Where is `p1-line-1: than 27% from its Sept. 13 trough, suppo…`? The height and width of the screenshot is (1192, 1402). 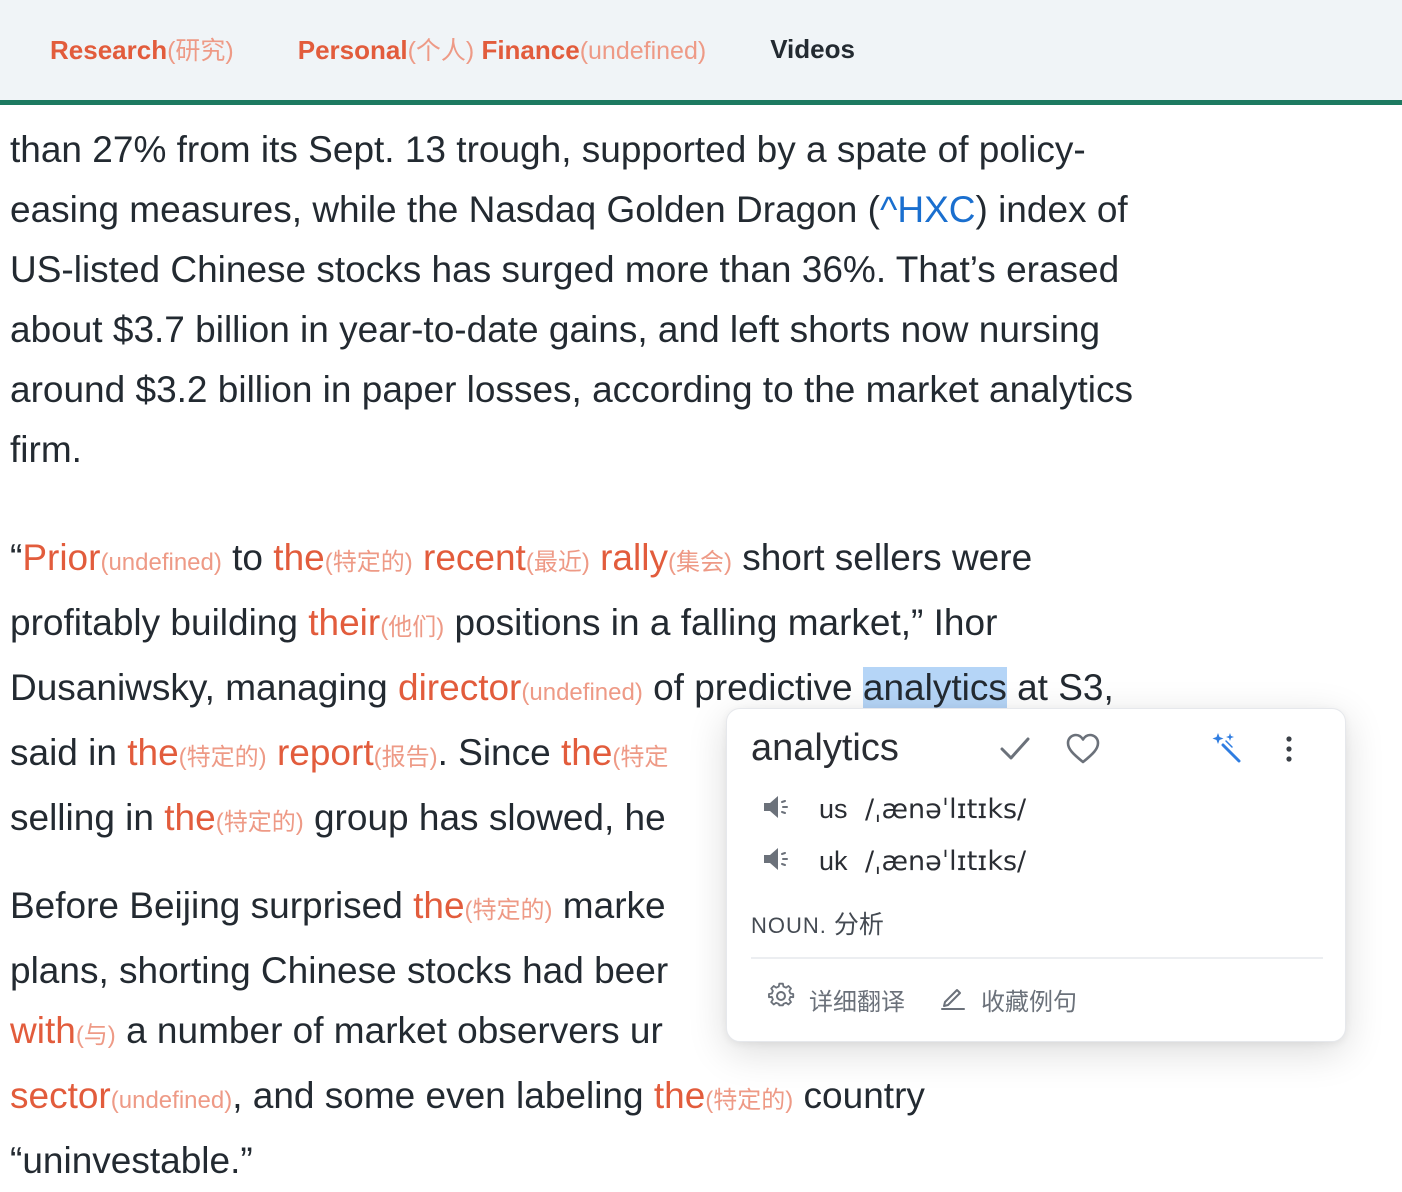
p1-line-1: than 27% from its Sept. 13 trough, suppo… is located at coordinates (548, 149).